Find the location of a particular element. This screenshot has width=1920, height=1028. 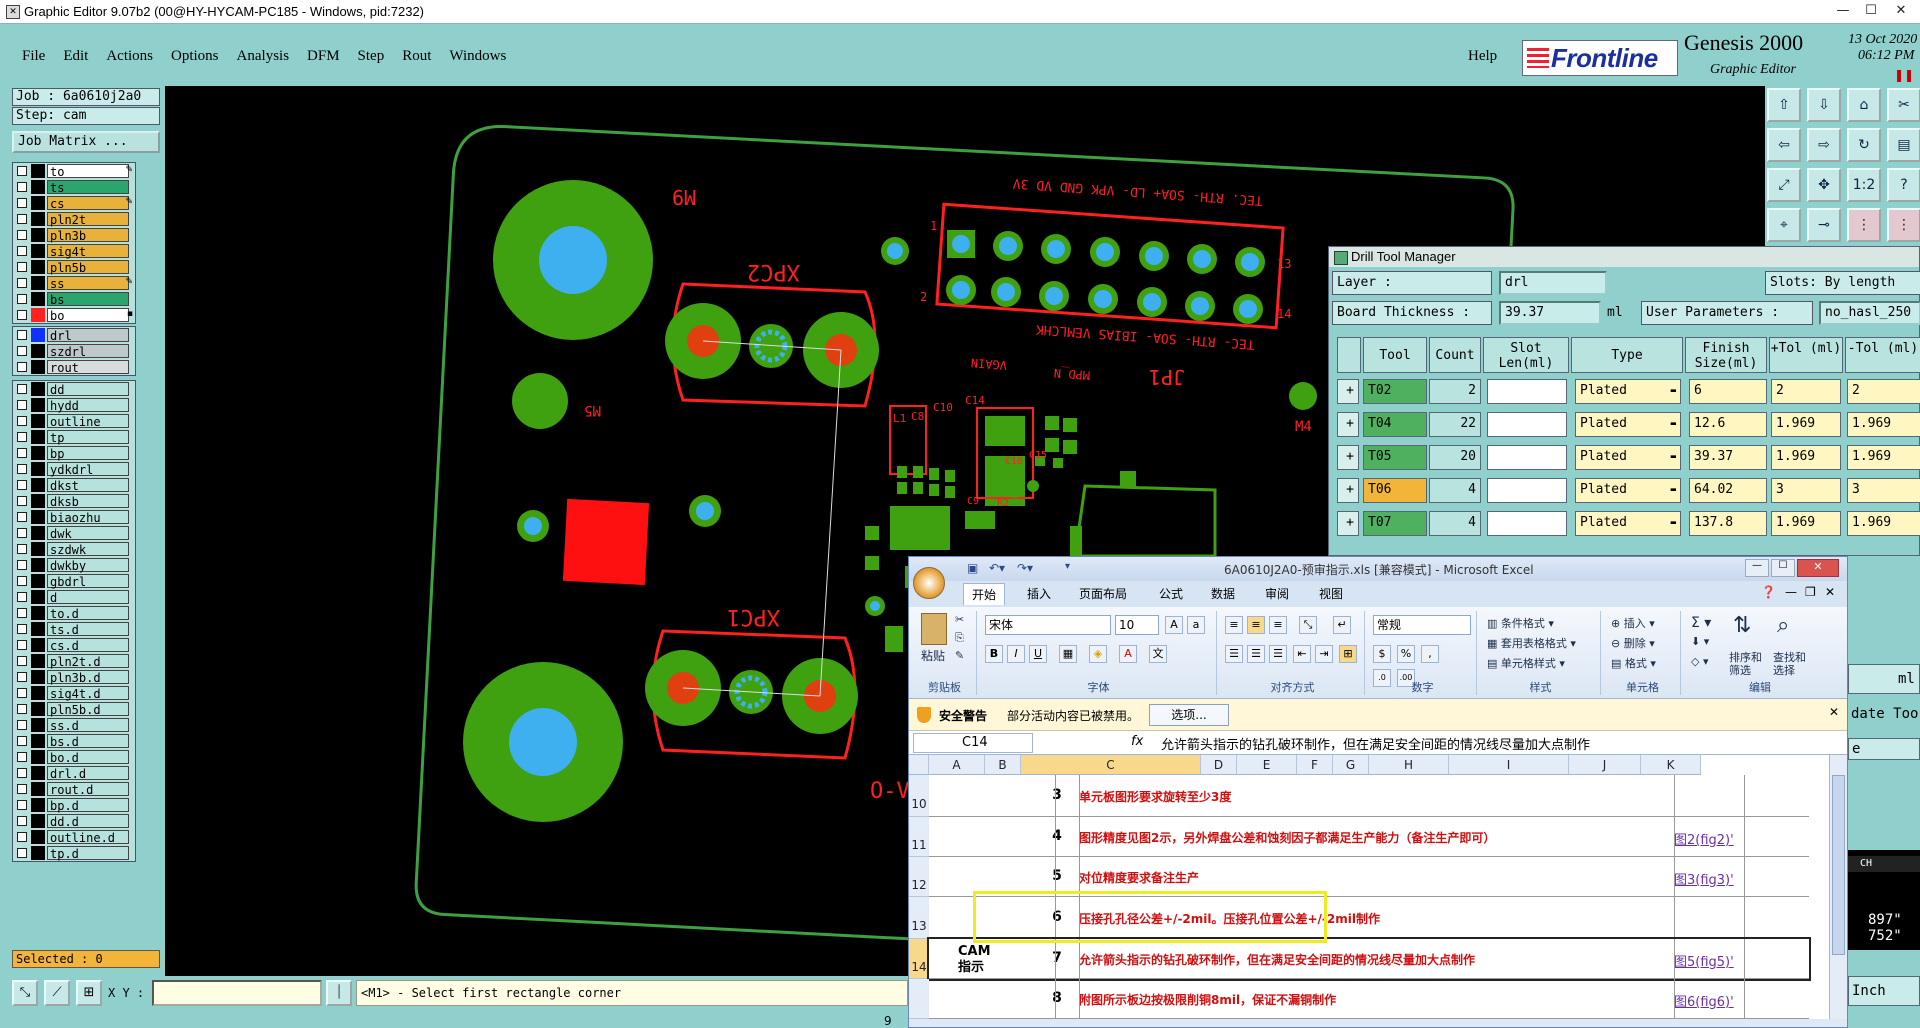

layer-name: bo.d is located at coordinates (88, 757).